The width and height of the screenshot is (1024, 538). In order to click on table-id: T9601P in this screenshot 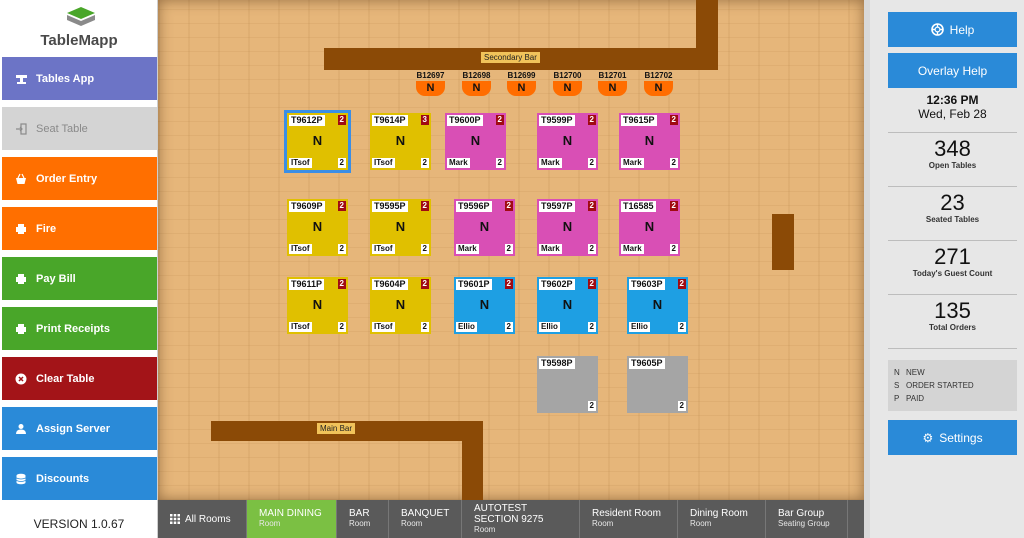, I will do `click(474, 284)`.